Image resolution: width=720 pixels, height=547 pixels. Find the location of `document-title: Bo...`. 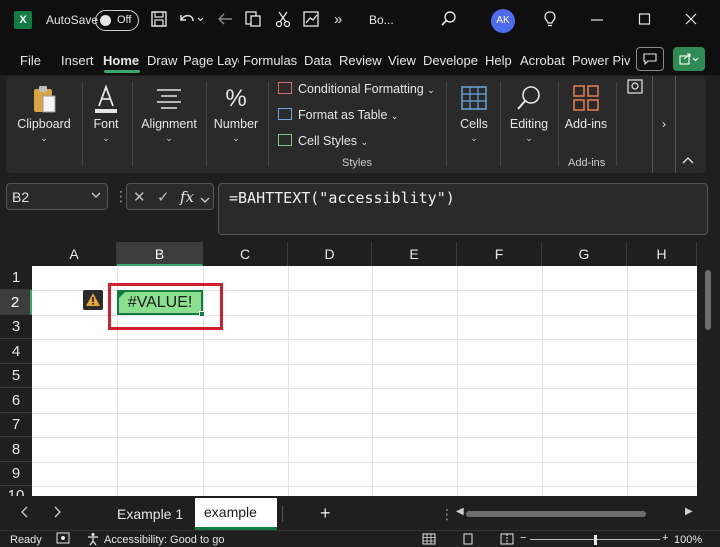

document-title: Bo... is located at coordinates (381, 20).